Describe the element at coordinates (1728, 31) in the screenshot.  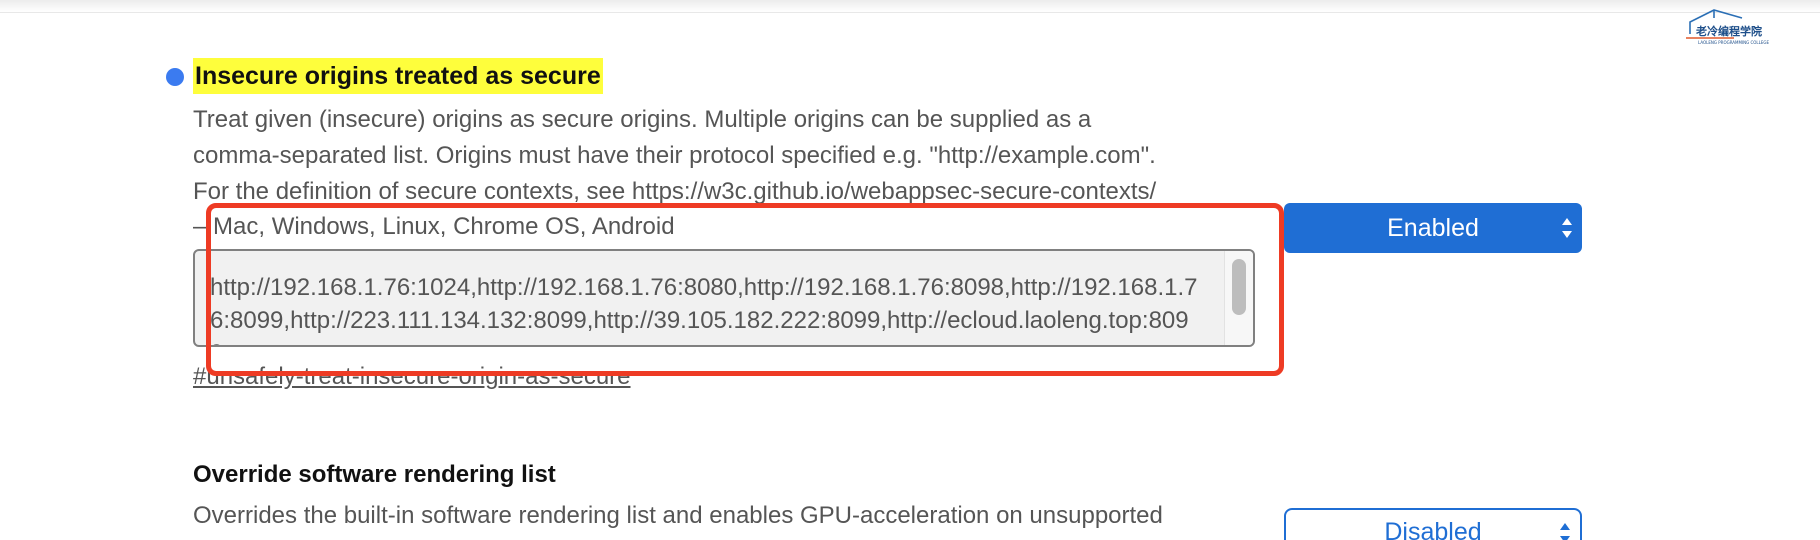
I see `watermark-label: 老冷编程学院` at that location.